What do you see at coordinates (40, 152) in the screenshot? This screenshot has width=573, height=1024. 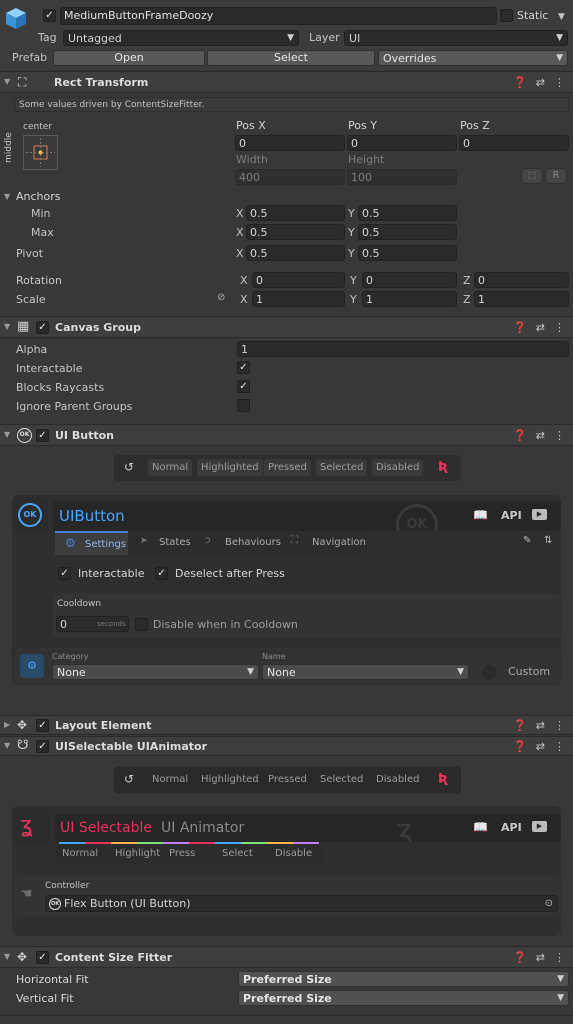 I see `anchor-preset-button` at bounding box center [40, 152].